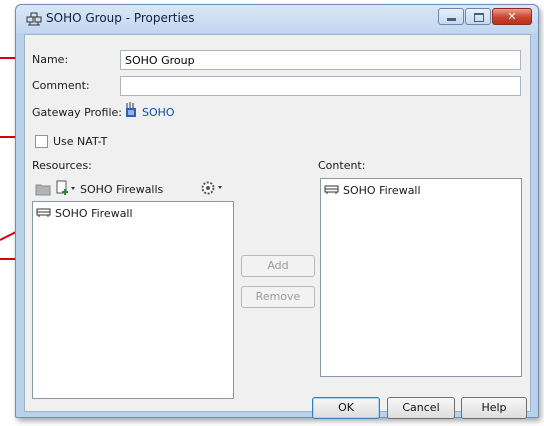  What do you see at coordinates (342, 165) in the screenshot?
I see `content-label: Content:` at bounding box center [342, 165].